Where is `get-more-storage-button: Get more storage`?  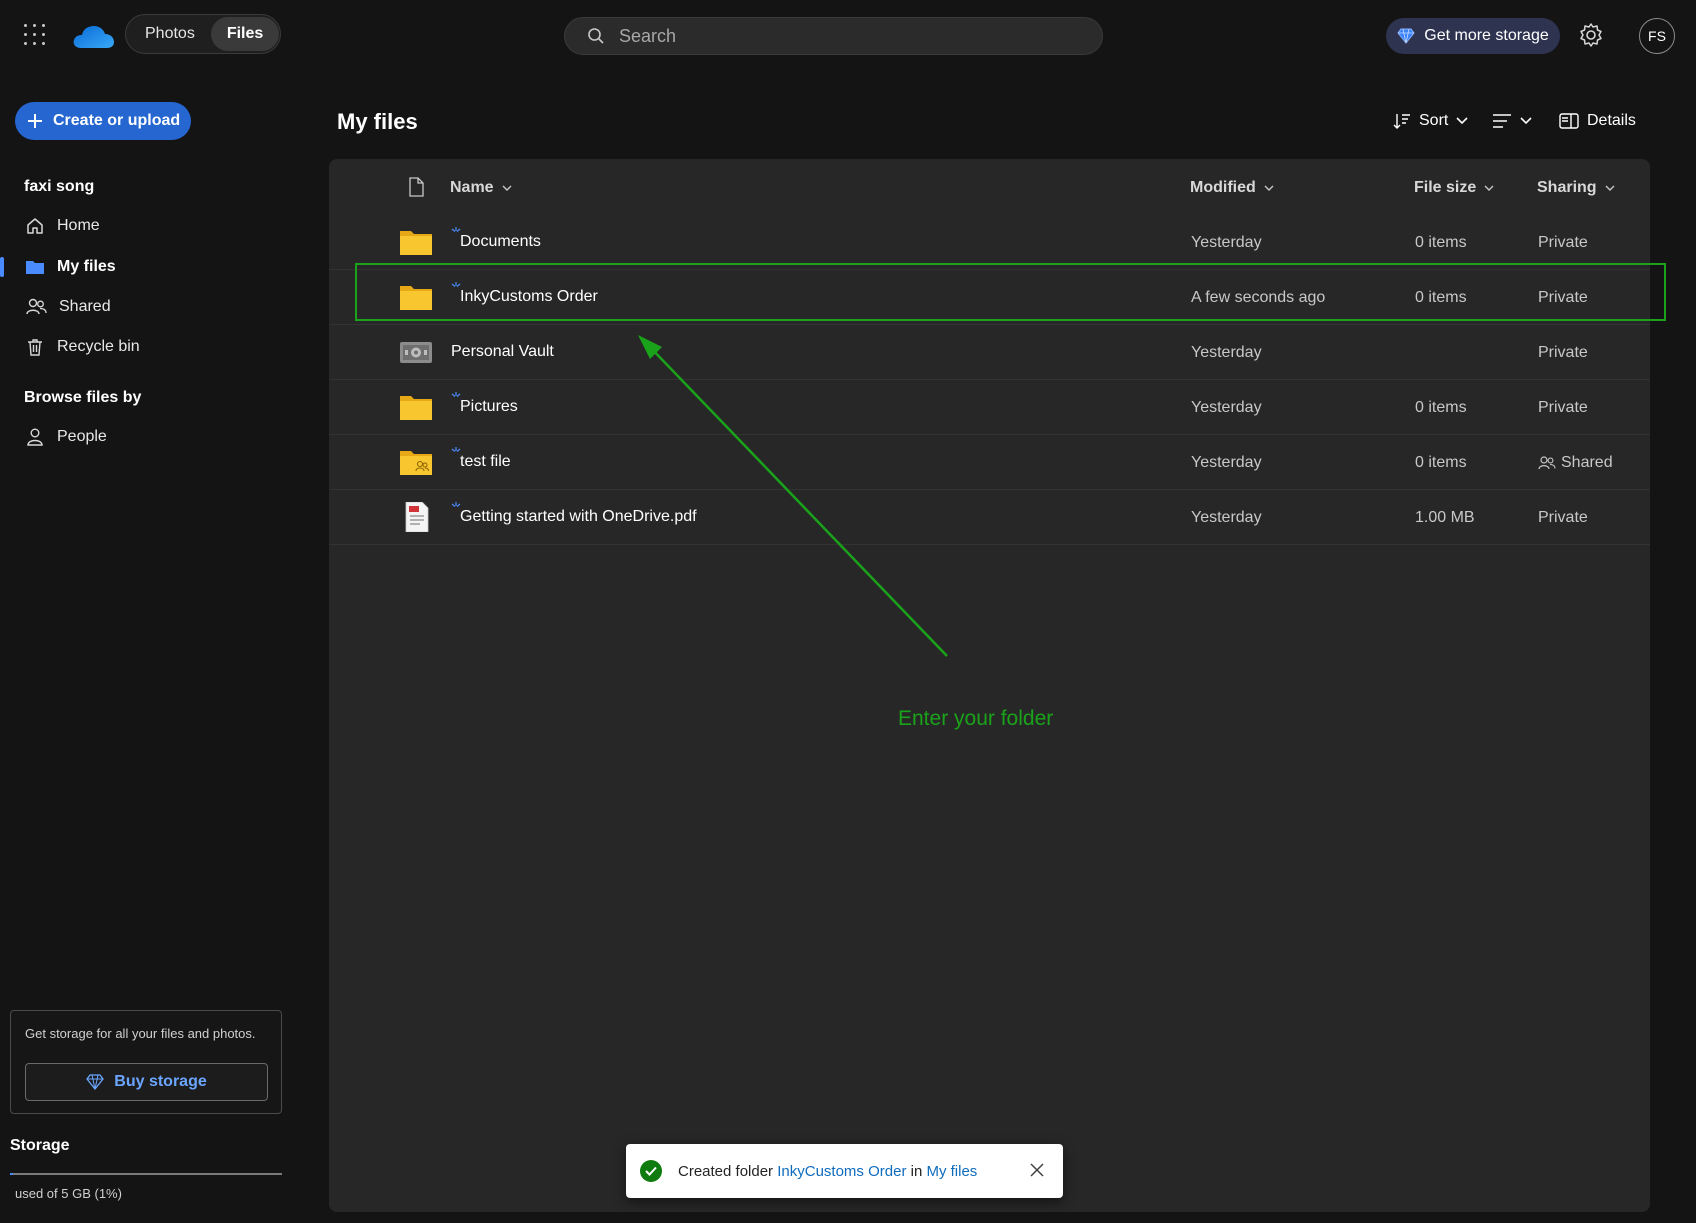 get-more-storage-button: Get more storage is located at coordinates (1473, 36).